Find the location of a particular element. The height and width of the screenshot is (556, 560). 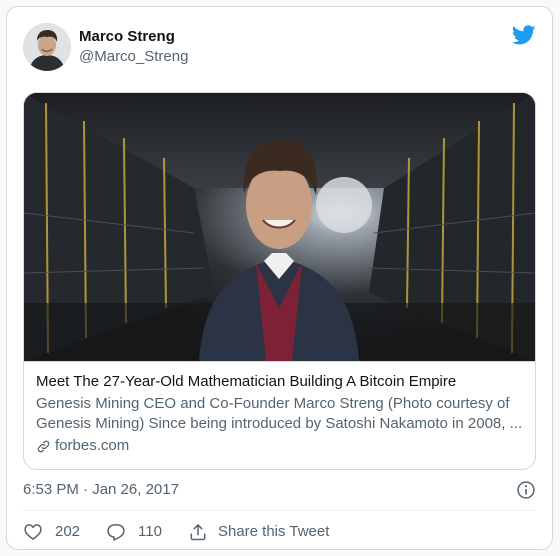

author-handle: @Marco_Streng is located at coordinates (133, 57).